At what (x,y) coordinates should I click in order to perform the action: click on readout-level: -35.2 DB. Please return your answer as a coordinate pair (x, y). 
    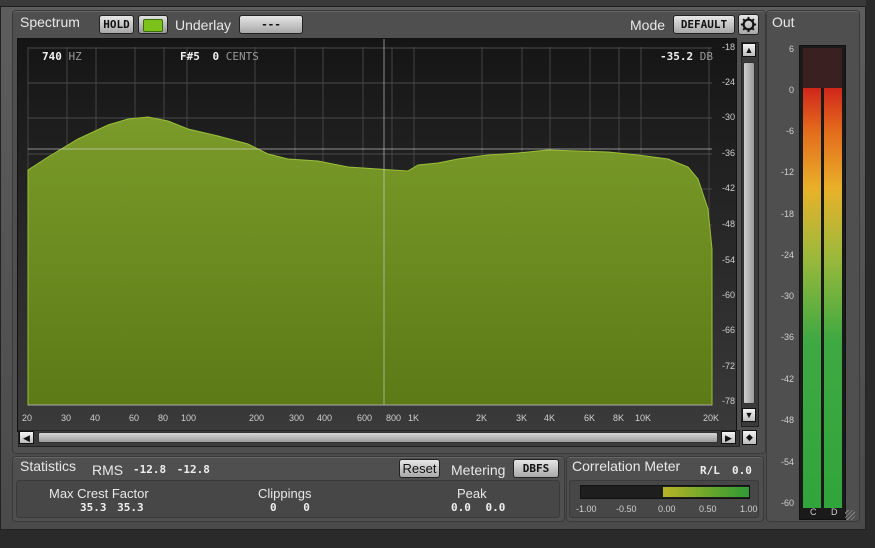
    Looking at the image, I should click on (686, 56).